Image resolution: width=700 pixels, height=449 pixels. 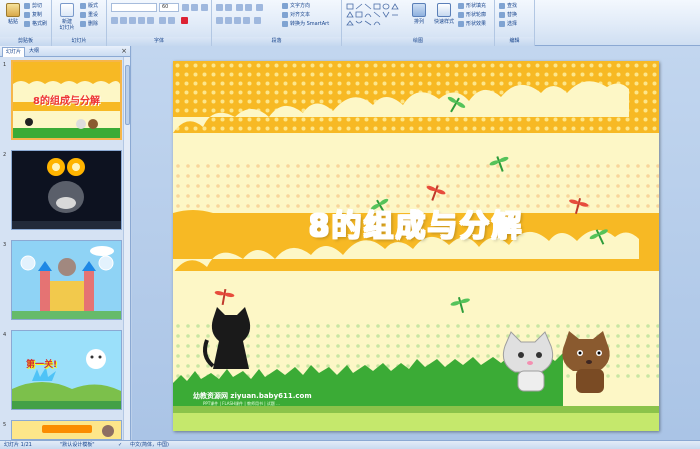 I want to click on thumbnail-1-title: 8的组成与分解, so click(x=66, y=101).